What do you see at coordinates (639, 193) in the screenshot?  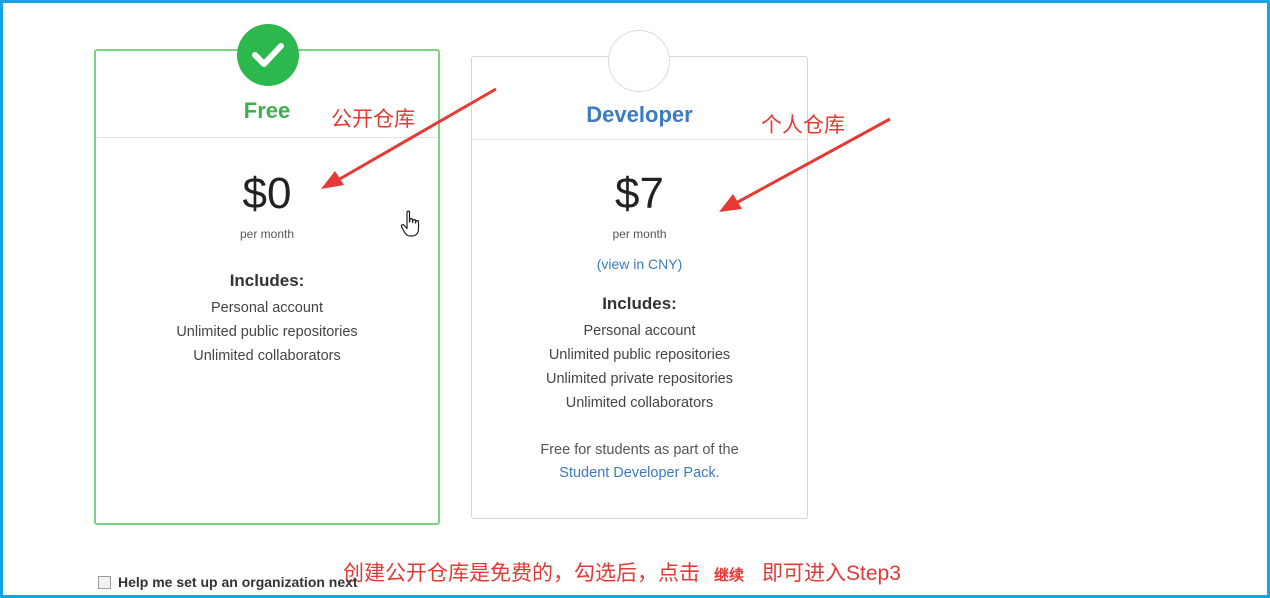 I see `plan-price: $7` at bounding box center [639, 193].